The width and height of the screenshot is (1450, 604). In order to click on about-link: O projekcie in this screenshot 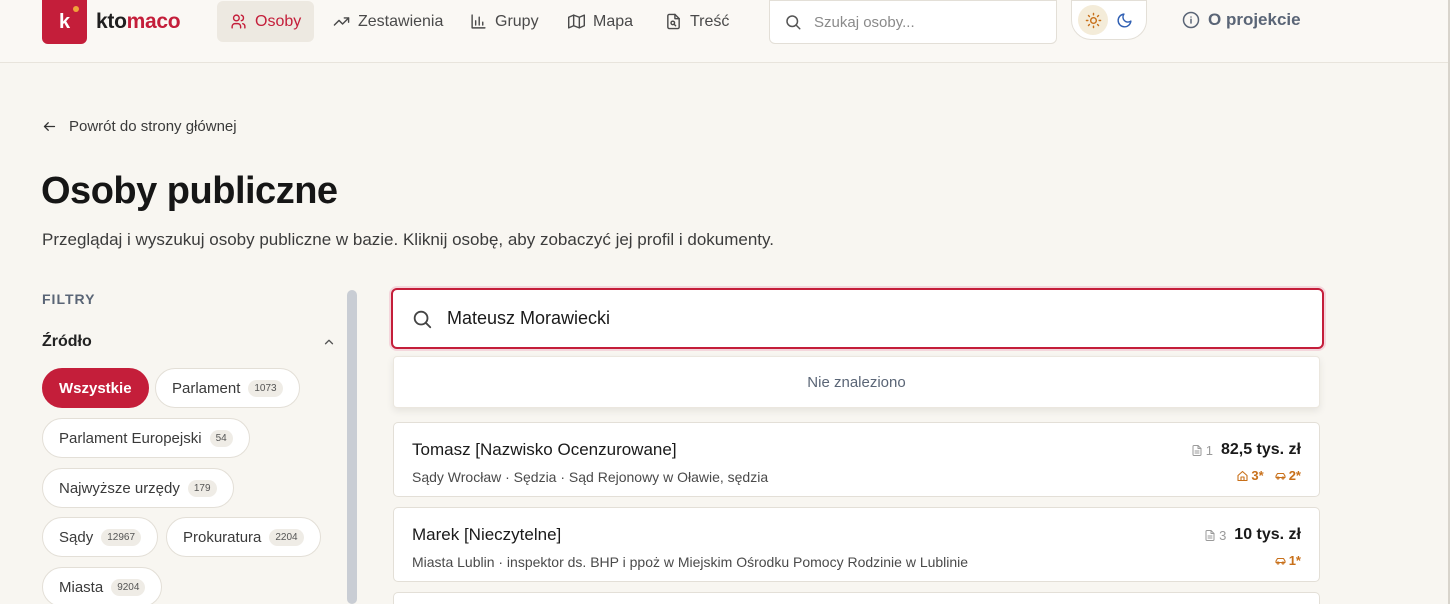, I will do `click(1241, 20)`.